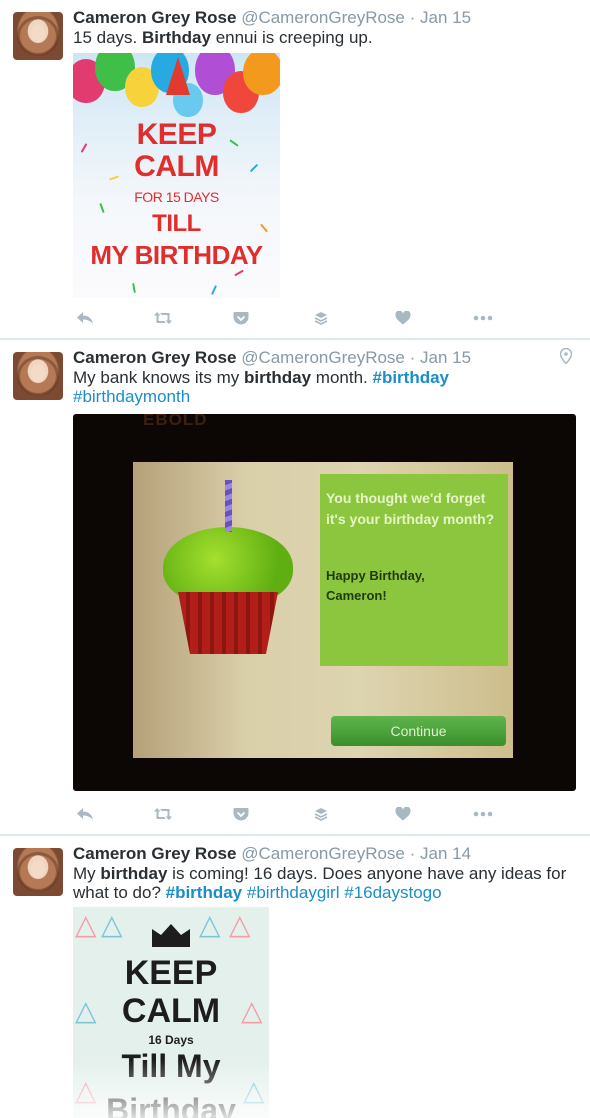 Image resolution: width=590 pixels, height=1118 pixels. Describe the element at coordinates (291, 37) in the screenshot. I see `text-part: ennui is creeping up.` at that location.